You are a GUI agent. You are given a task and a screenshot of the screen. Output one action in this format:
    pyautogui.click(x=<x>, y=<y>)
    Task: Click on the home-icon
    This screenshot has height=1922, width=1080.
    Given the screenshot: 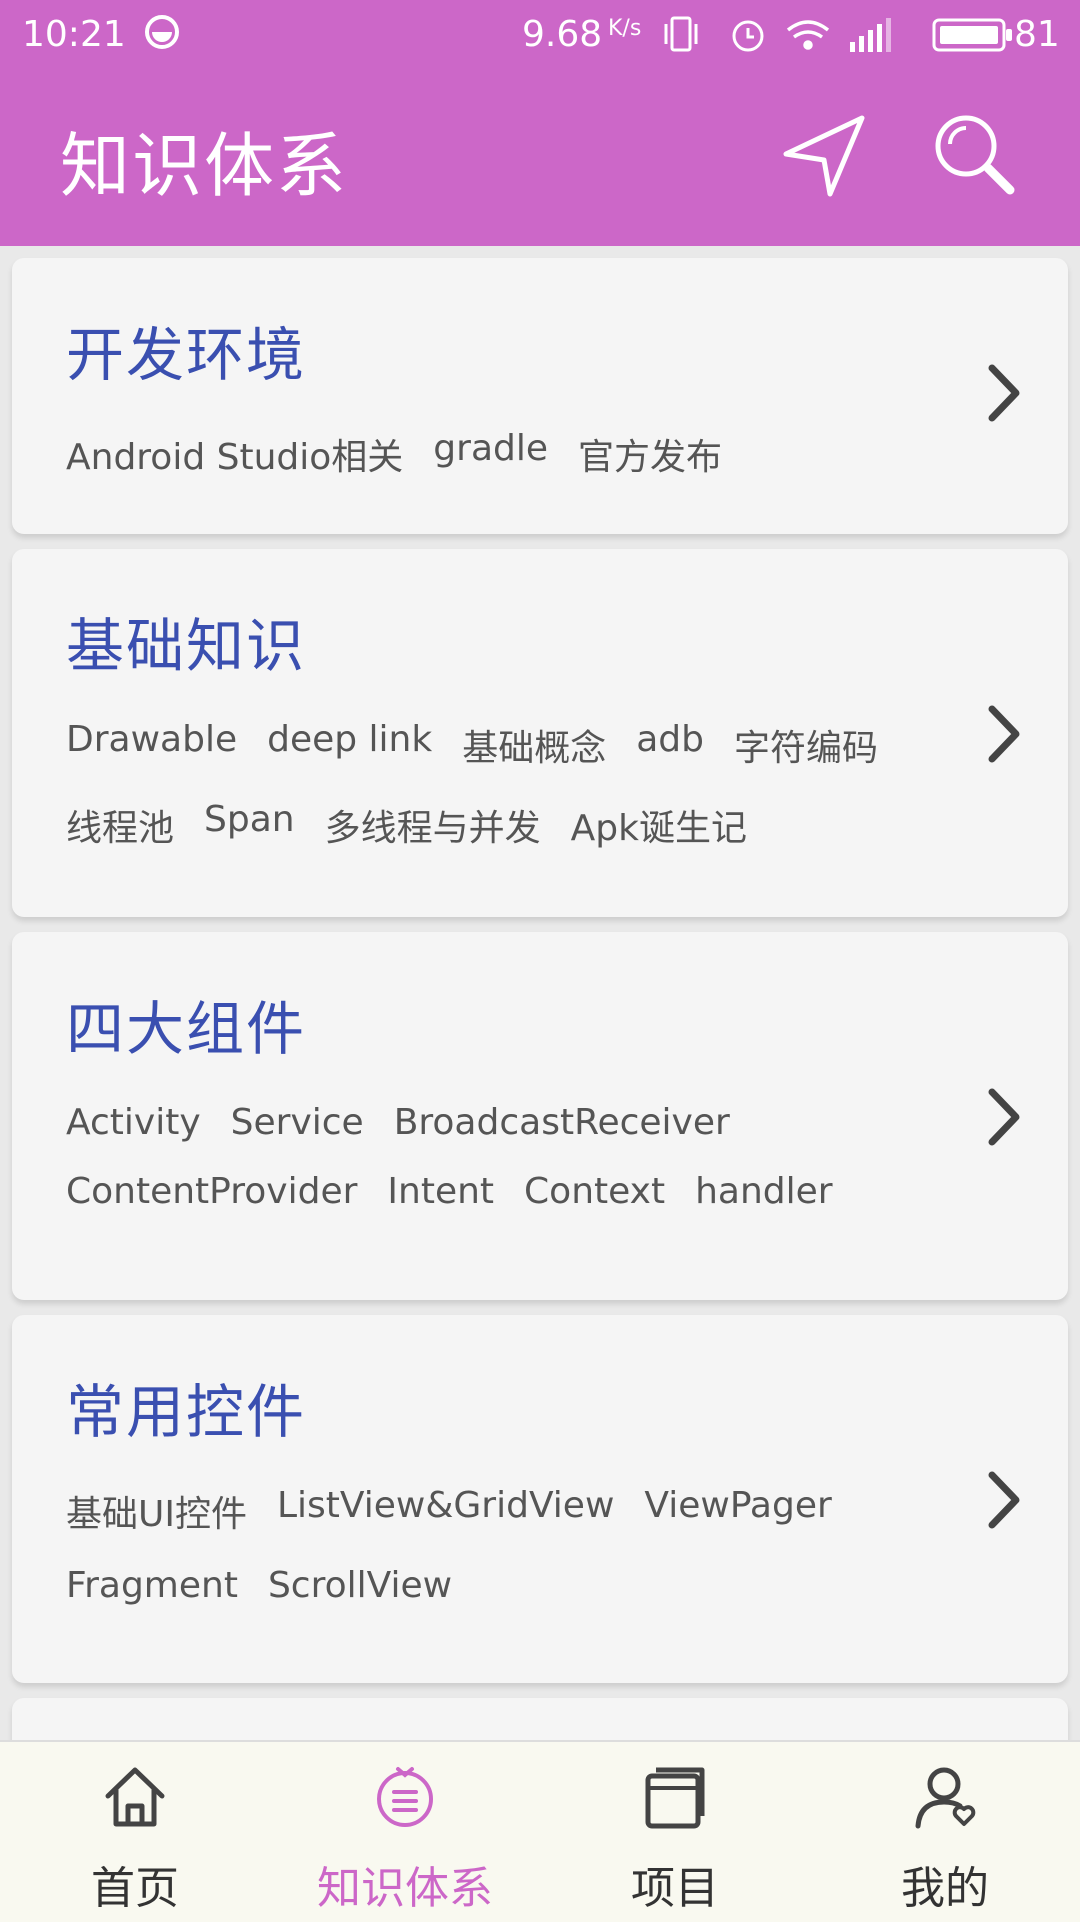 What is the action you would take?
    pyautogui.click(x=135, y=1797)
    